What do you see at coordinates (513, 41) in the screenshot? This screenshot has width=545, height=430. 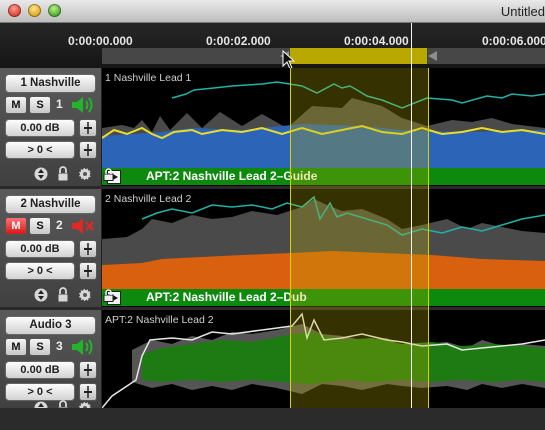 I see `time-label-6: 0:00:06.000` at bounding box center [513, 41].